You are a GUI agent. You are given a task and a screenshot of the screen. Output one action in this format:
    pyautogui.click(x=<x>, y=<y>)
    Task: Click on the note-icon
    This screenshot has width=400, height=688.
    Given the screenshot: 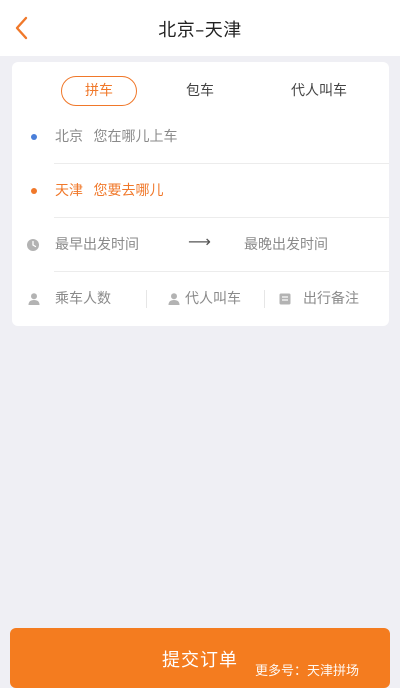 What is the action you would take?
    pyautogui.click(x=285, y=299)
    